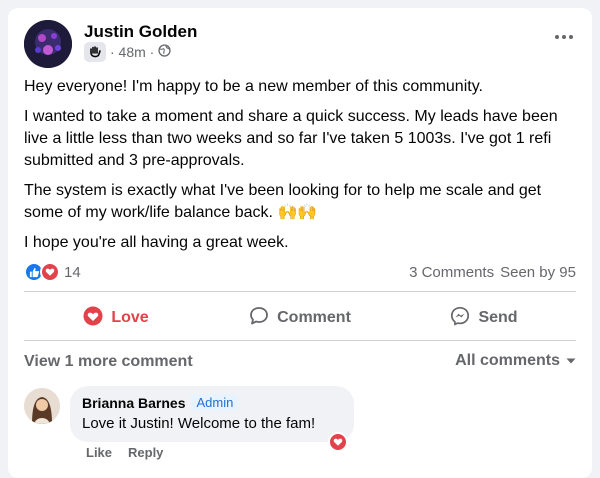 The height and width of the screenshot is (478, 600). Describe the element at coordinates (571, 361) in the screenshot. I see `chevron-down-icon` at that location.